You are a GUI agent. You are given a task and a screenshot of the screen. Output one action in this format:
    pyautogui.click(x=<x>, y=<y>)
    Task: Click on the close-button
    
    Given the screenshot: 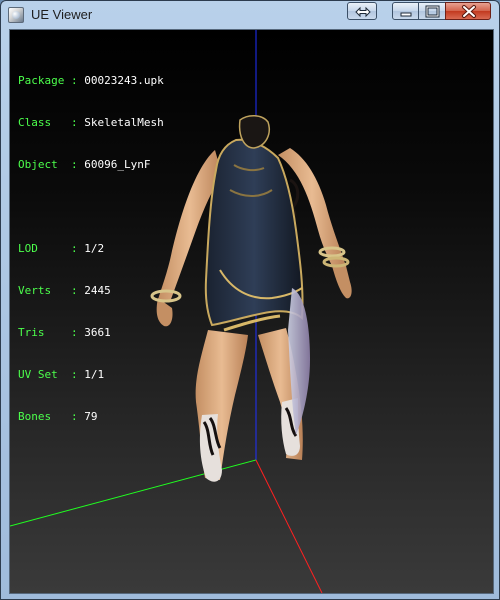 What is the action you would take?
    pyautogui.click(x=468, y=11)
    